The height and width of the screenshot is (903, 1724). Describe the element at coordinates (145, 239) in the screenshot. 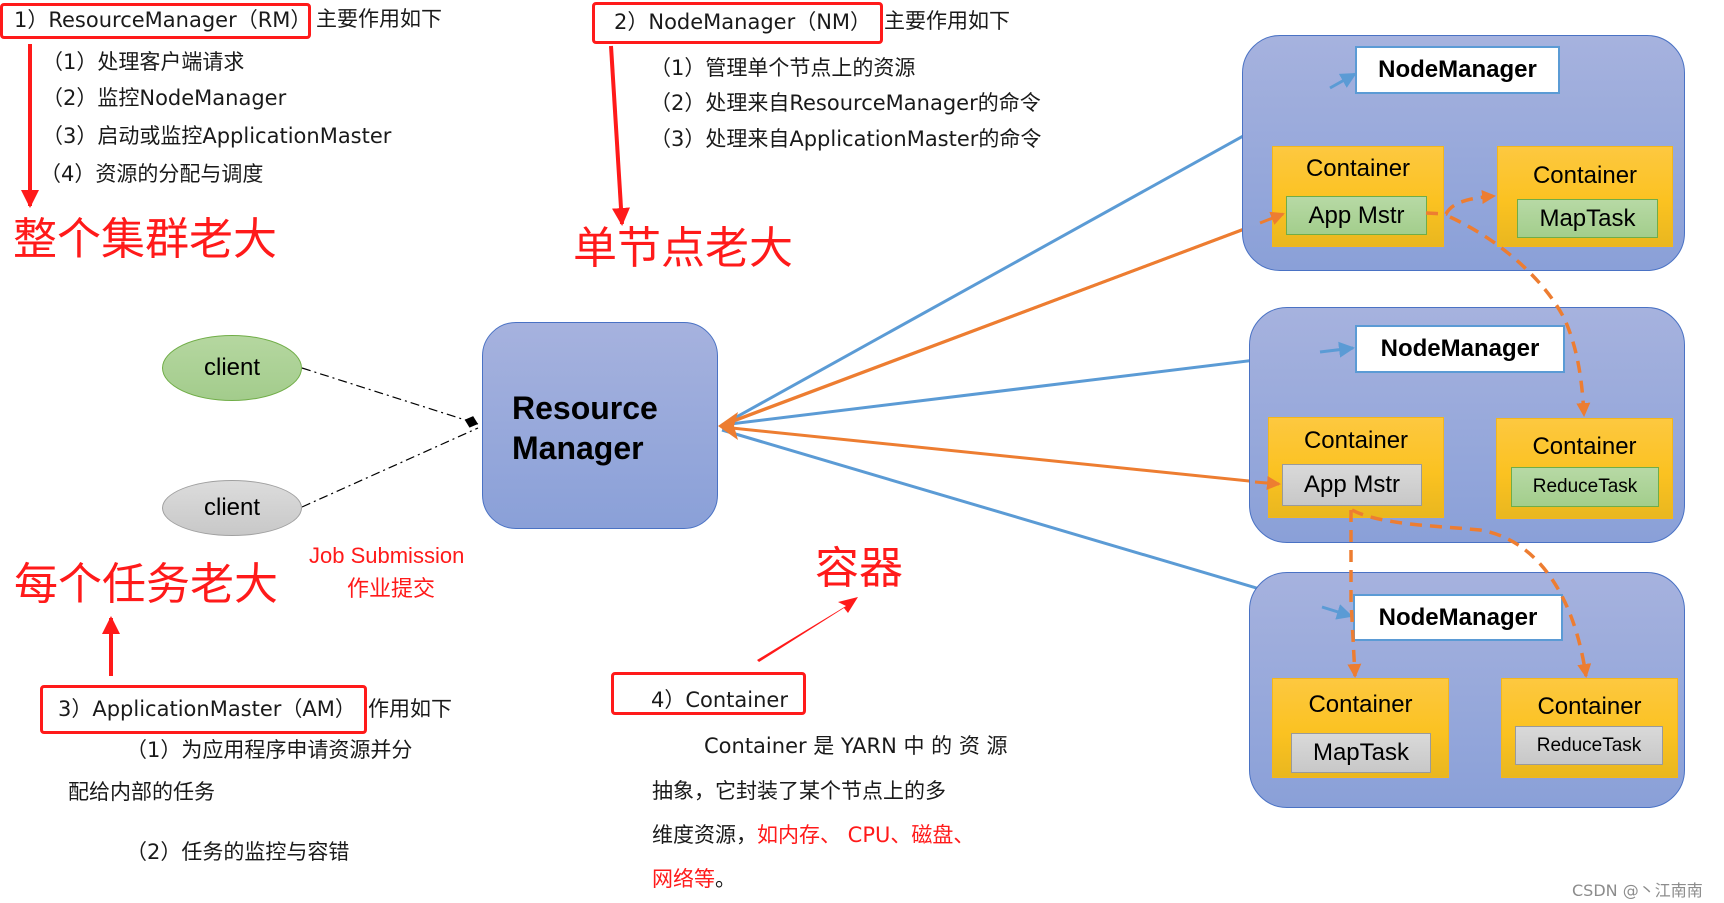

I see `rm-callout: 整个集群老大` at that location.